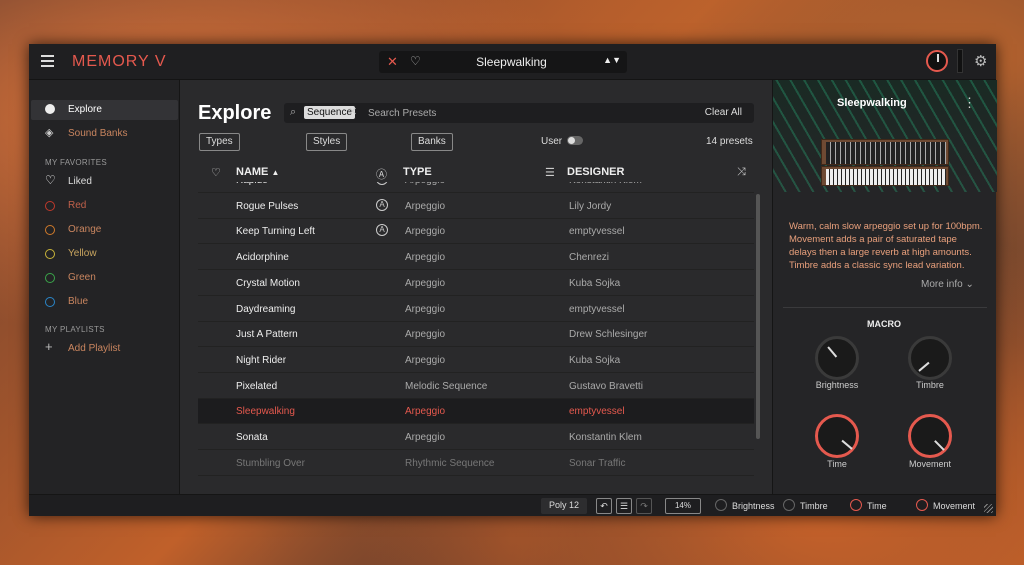  What do you see at coordinates (104, 230) in the screenshot?
I see `sidebar-item-orange: Orange` at bounding box center [104, 230].